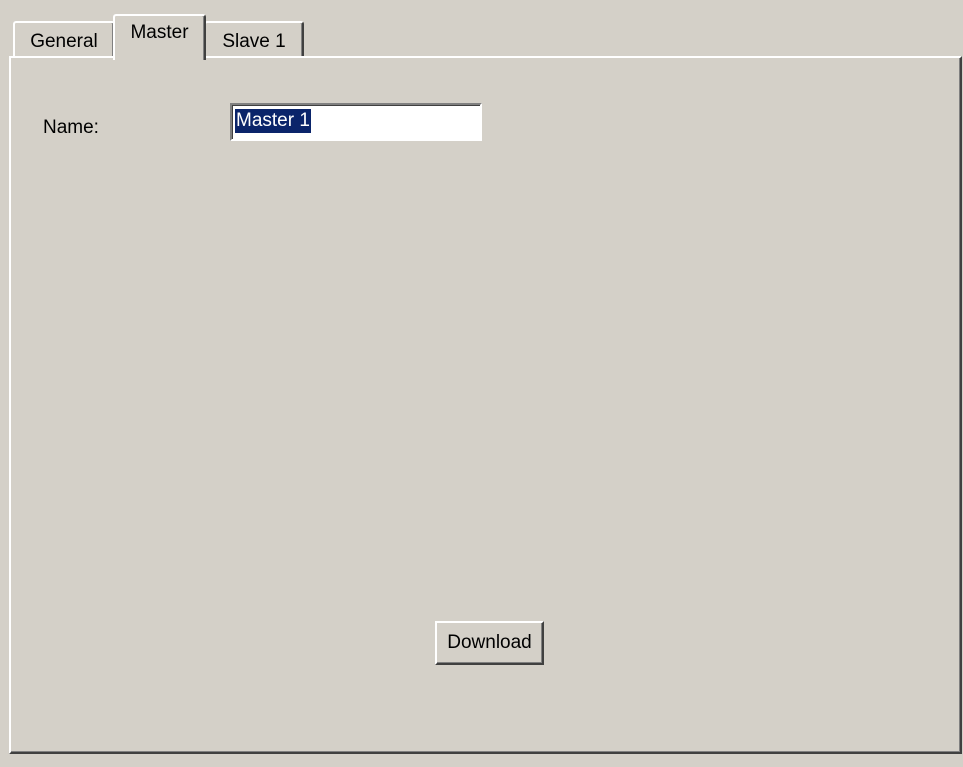 The image size is (963, 767). Describe the element at coordinates (273, 121) in the screenshot. I see `name-input-selected-text: Master 1` at that location.